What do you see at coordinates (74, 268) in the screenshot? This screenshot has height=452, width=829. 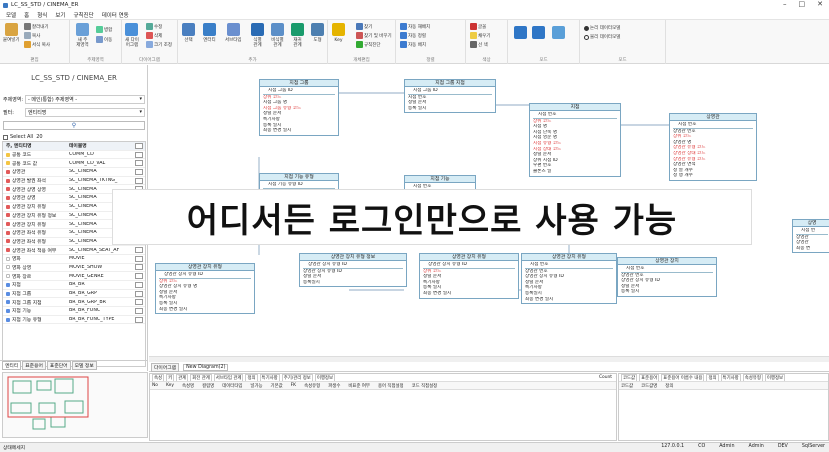 I see `table-row: 영화 상영 MOVIE_SHOW` at bounding box center [74, 268].